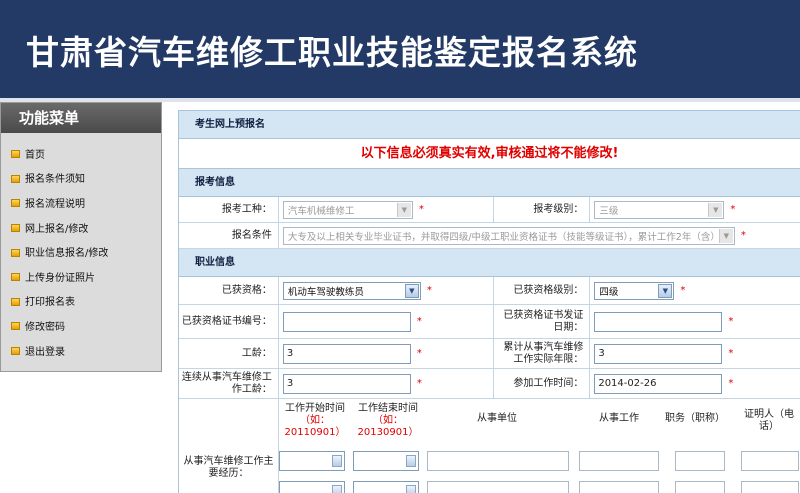 The height and width of the screenshot is (493, 800). I want to click on job-field: 汽车机械维修工 ▼ *, so click(387, 209).